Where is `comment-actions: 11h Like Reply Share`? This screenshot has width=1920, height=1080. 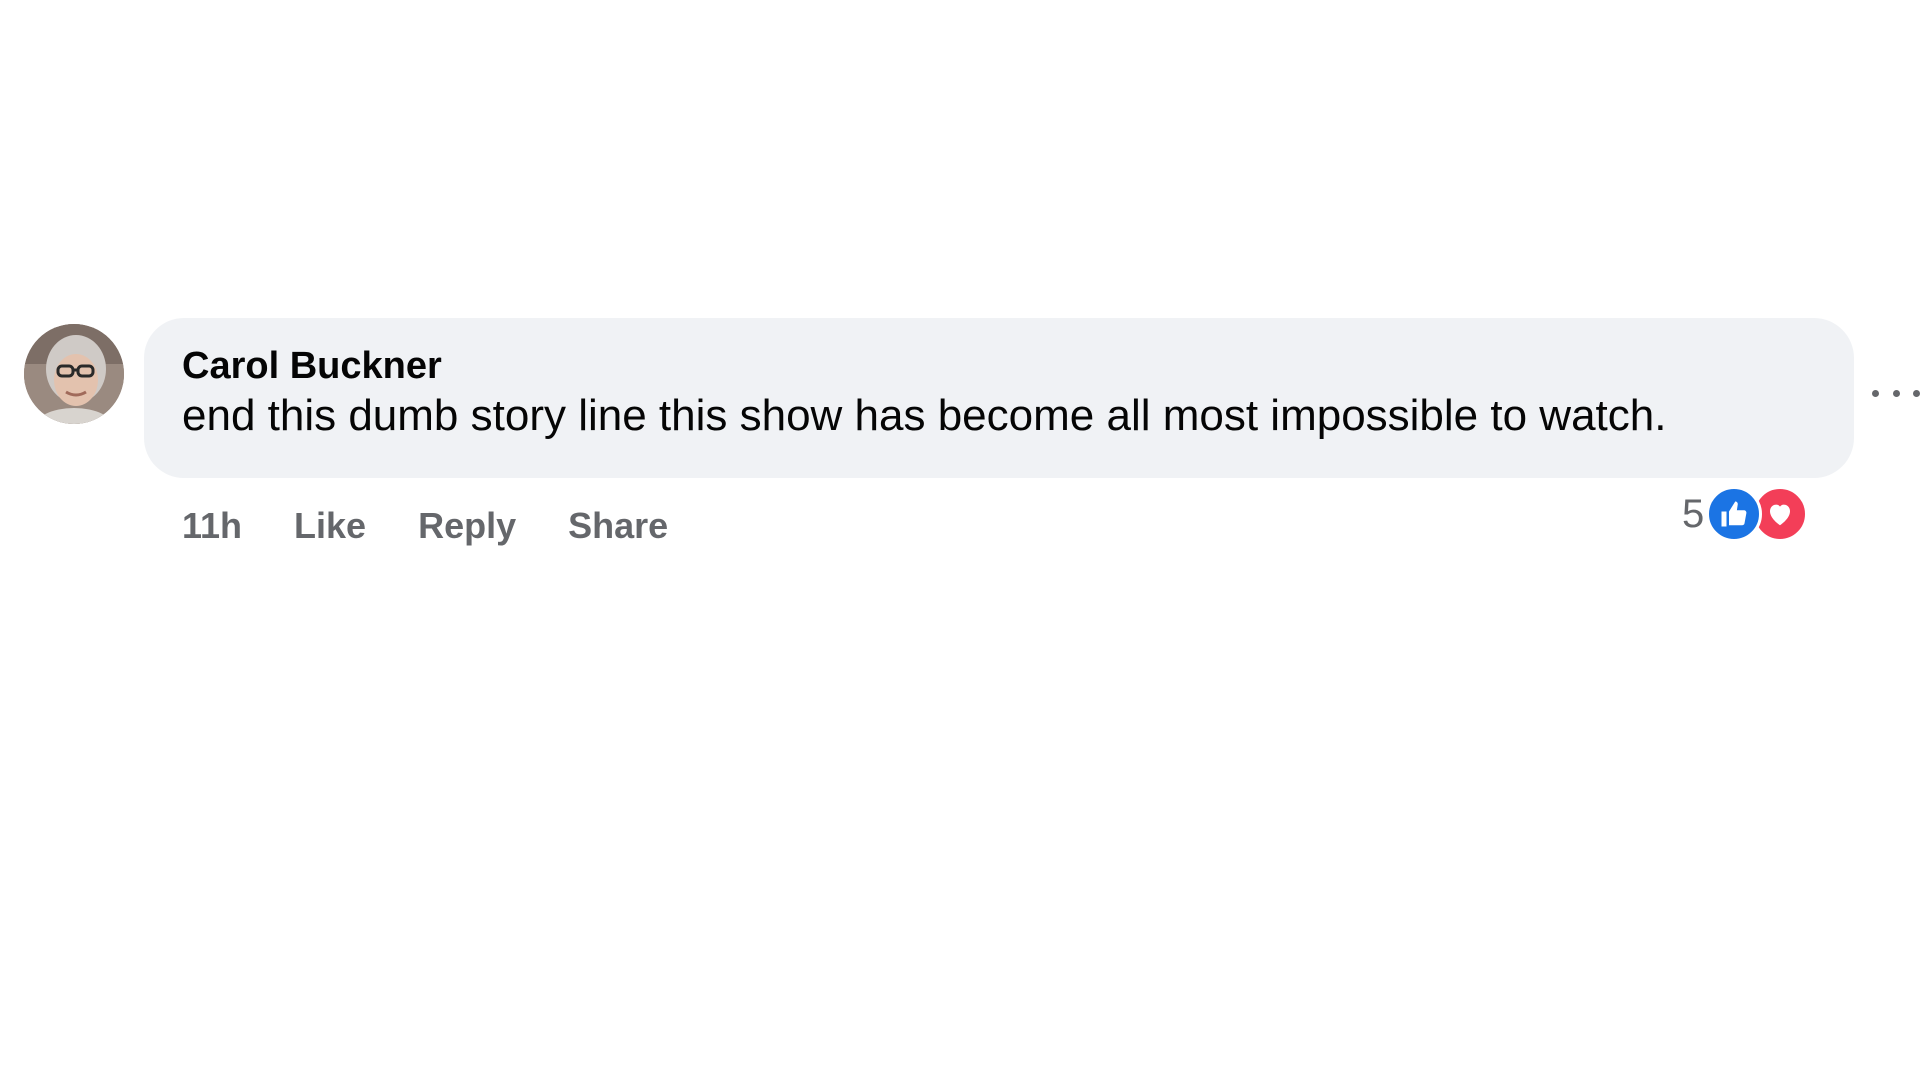
comment-actions: 11h Like Reply Share is located at coordinates (451, 526).